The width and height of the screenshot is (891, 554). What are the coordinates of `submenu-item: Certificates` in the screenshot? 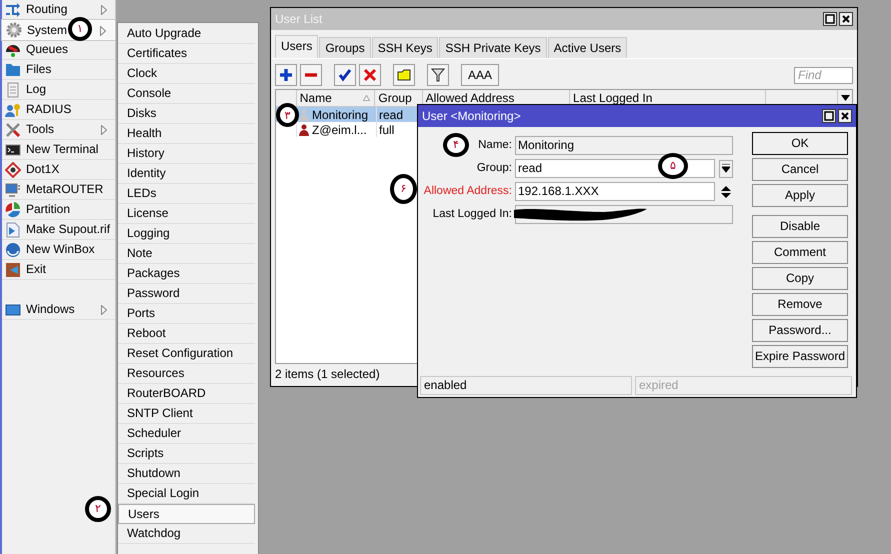 It's located at (186, 54).